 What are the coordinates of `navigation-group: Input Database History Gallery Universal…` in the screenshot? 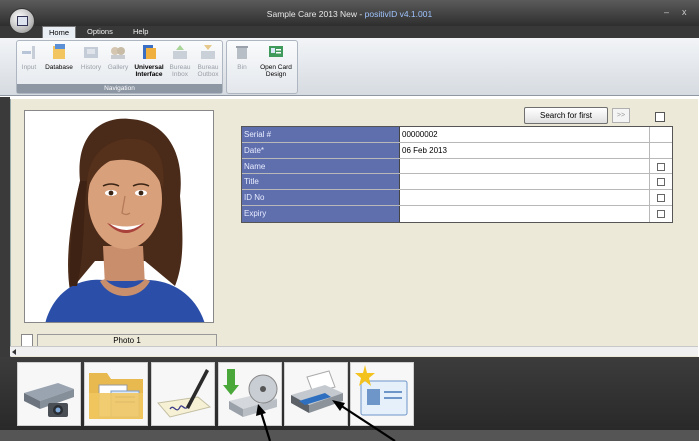 It's located at (119, 67).